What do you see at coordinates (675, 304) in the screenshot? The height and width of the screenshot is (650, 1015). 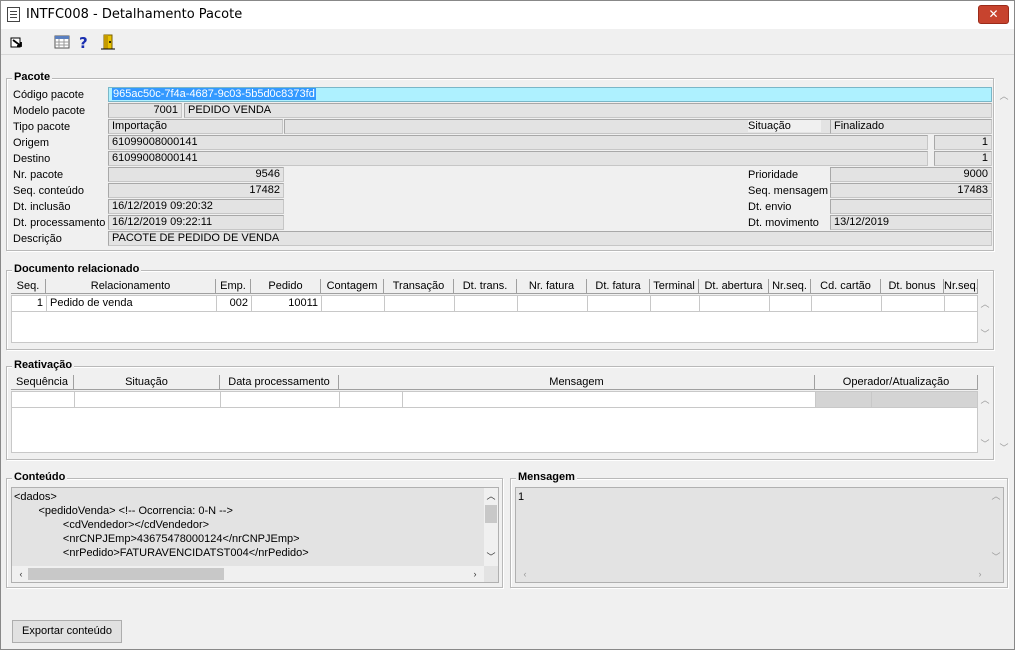 I see `cell-terminal` at bounding box center [675, 304].